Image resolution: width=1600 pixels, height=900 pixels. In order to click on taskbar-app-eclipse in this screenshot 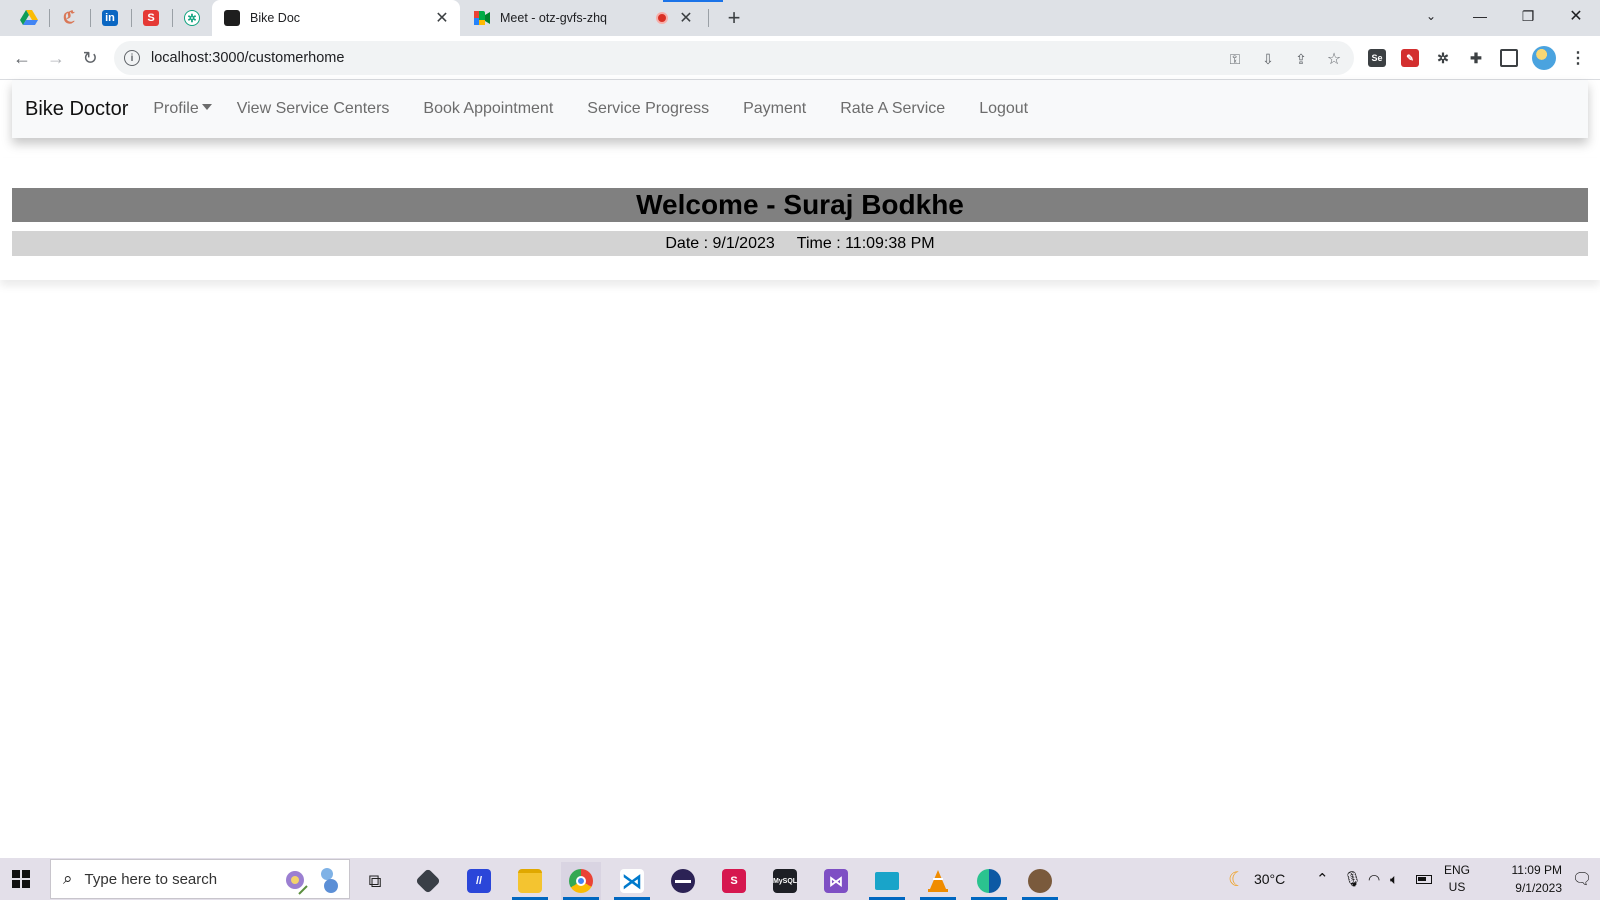, I will do `click(683, 881)`.